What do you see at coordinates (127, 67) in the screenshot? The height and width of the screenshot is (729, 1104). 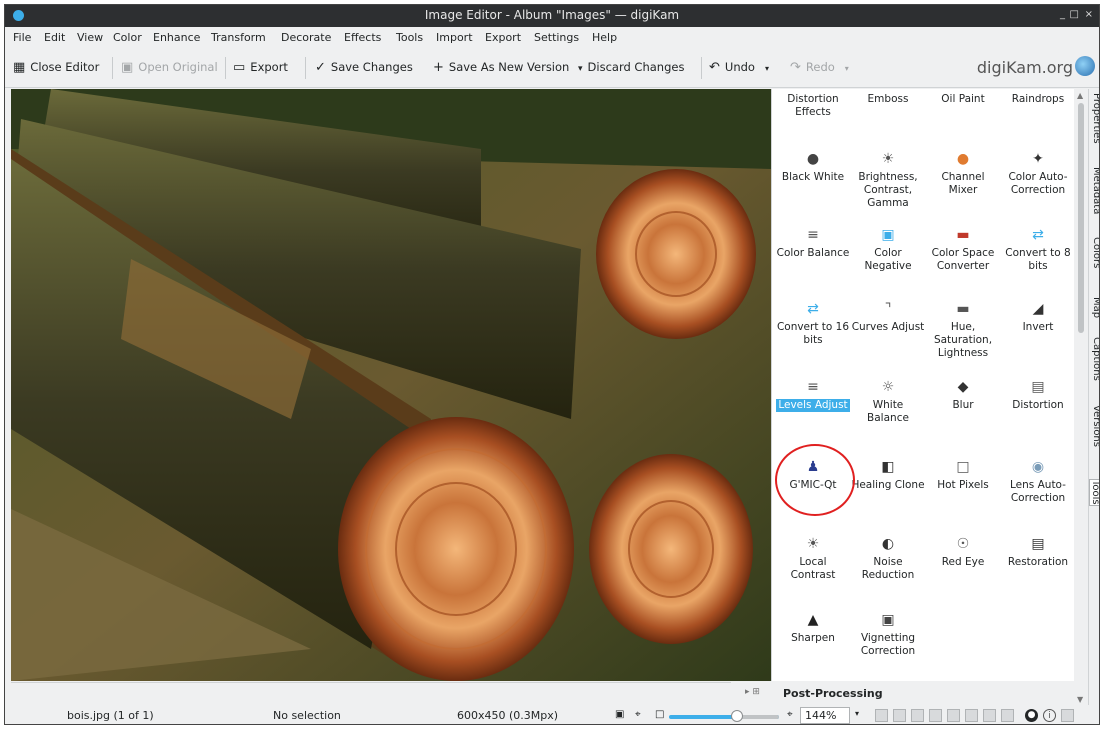 I see `image-icon: ▣` at bounding box center [127, 67].